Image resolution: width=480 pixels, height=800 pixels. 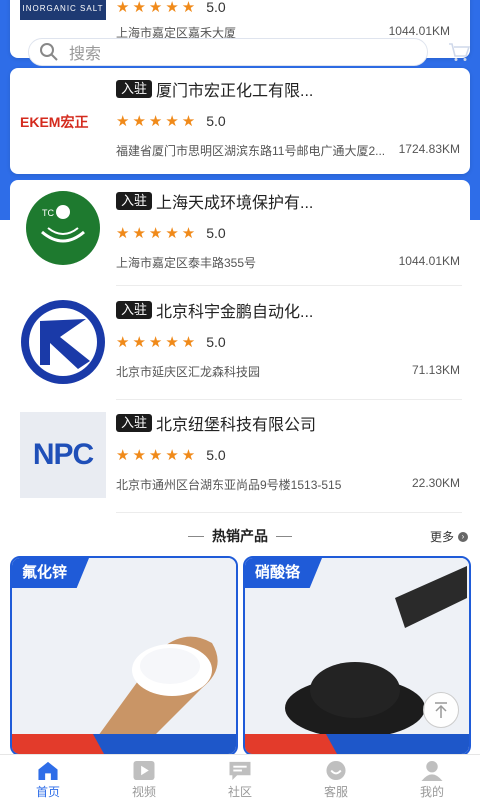 What do you see at coordinates (63, 228) in the screenshot?
I see `tcep-logo: TC EP` at bounding box center [63, 228].